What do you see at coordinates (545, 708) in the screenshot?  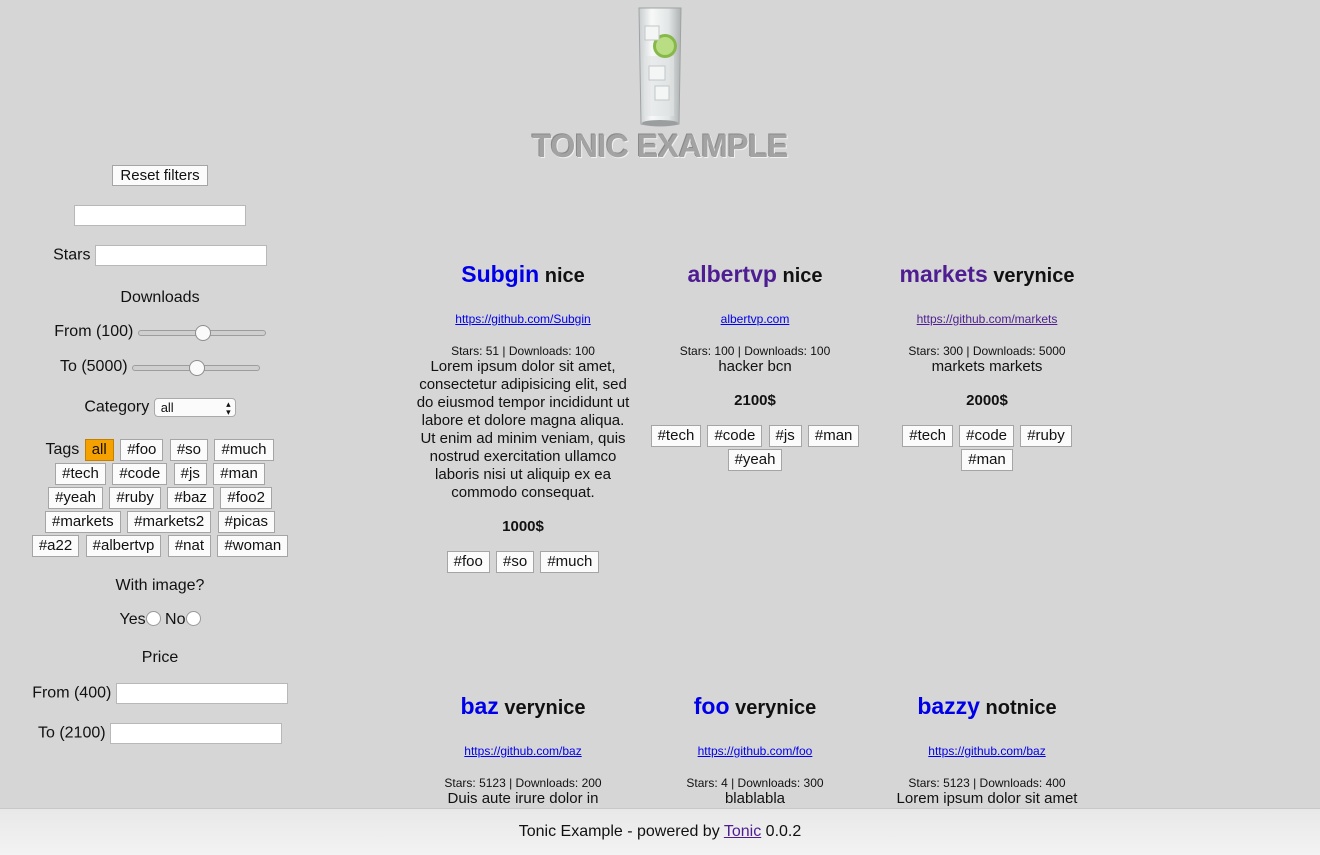 I see `card-rating: verynice` at bounding box center [545, 708].